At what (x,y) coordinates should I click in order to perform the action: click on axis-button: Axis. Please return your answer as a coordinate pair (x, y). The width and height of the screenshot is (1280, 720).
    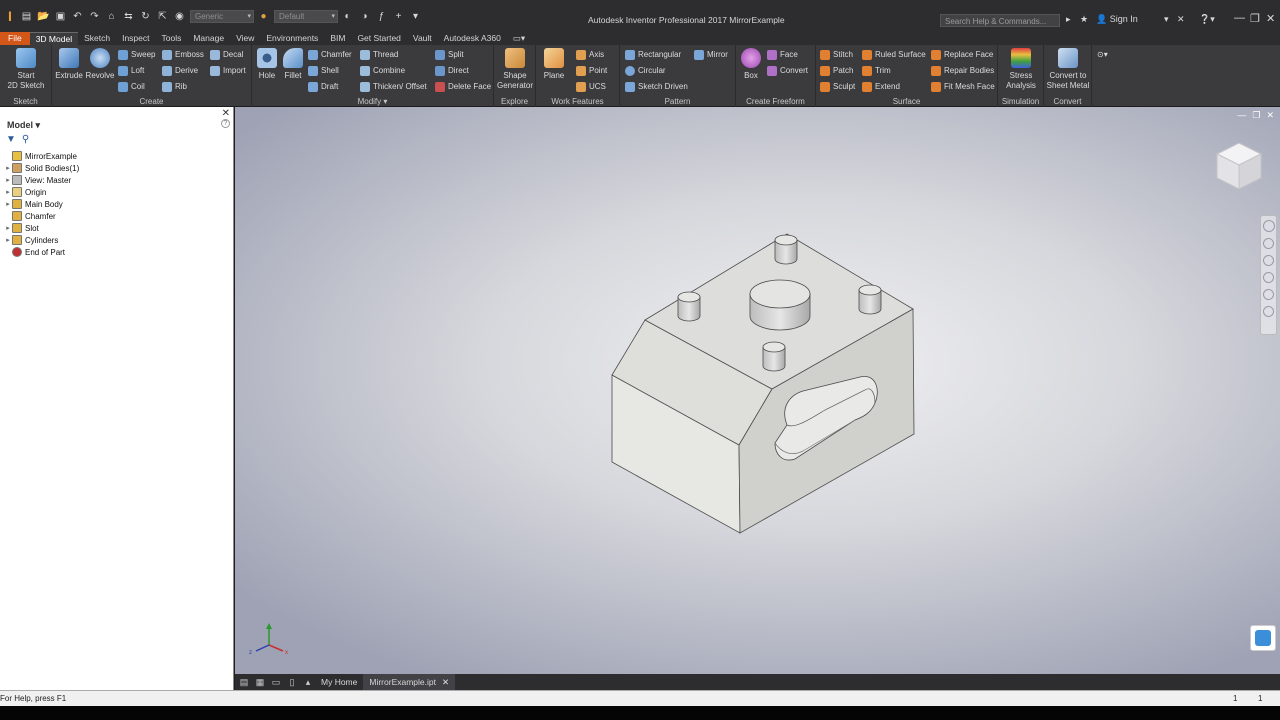
    Looking at the image, I should click on (590, 54).